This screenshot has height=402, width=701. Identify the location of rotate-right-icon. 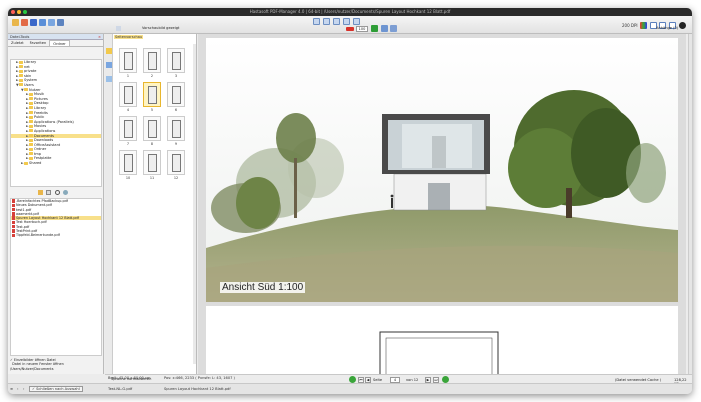
(356, 21).